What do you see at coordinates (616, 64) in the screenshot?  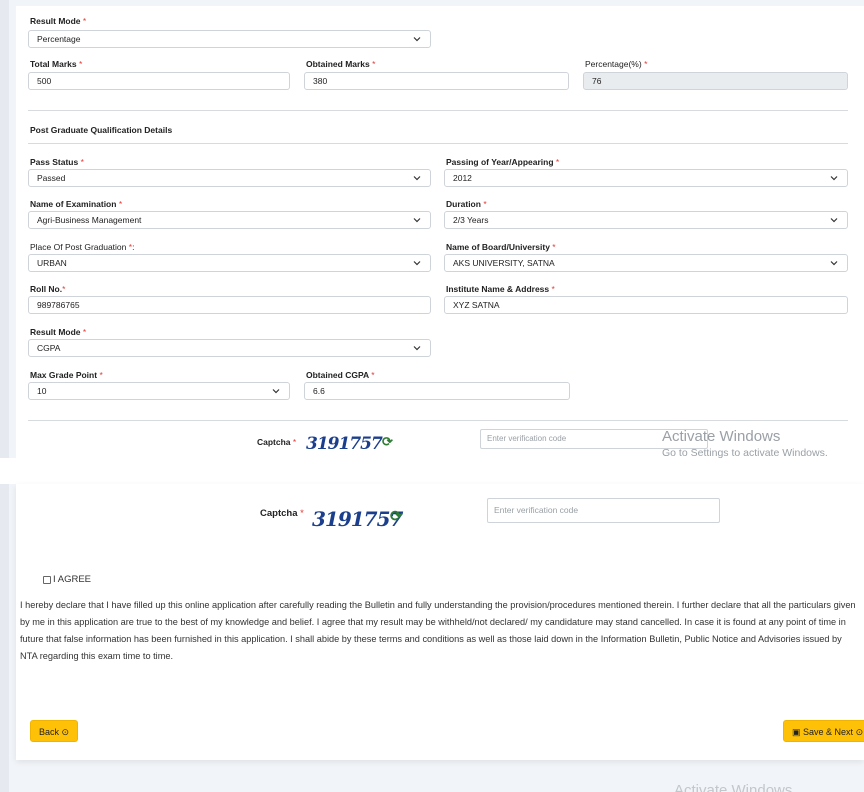 I see `percentage-label: Percentage(%) *` at bounding box center [616, 64].